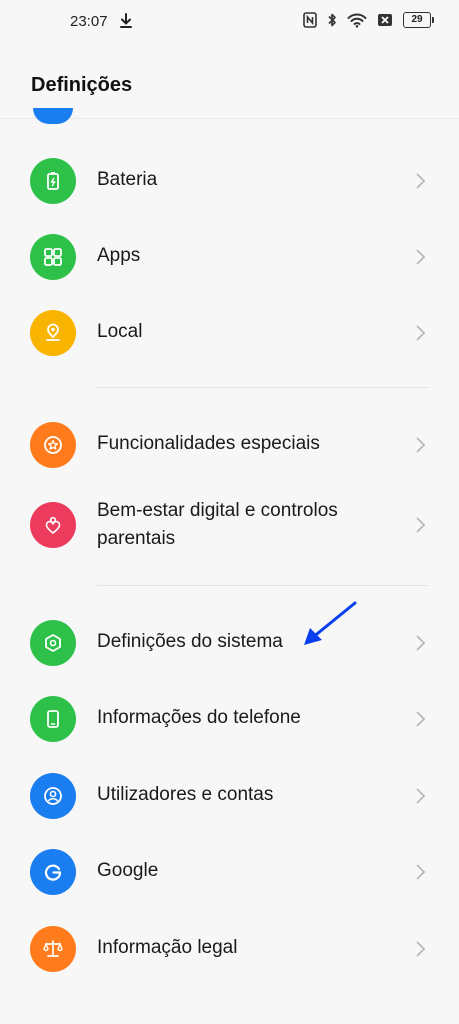  Describe the element at coordinates (82, 85) in the screenshot. I see `page-title: Definições` at that location.